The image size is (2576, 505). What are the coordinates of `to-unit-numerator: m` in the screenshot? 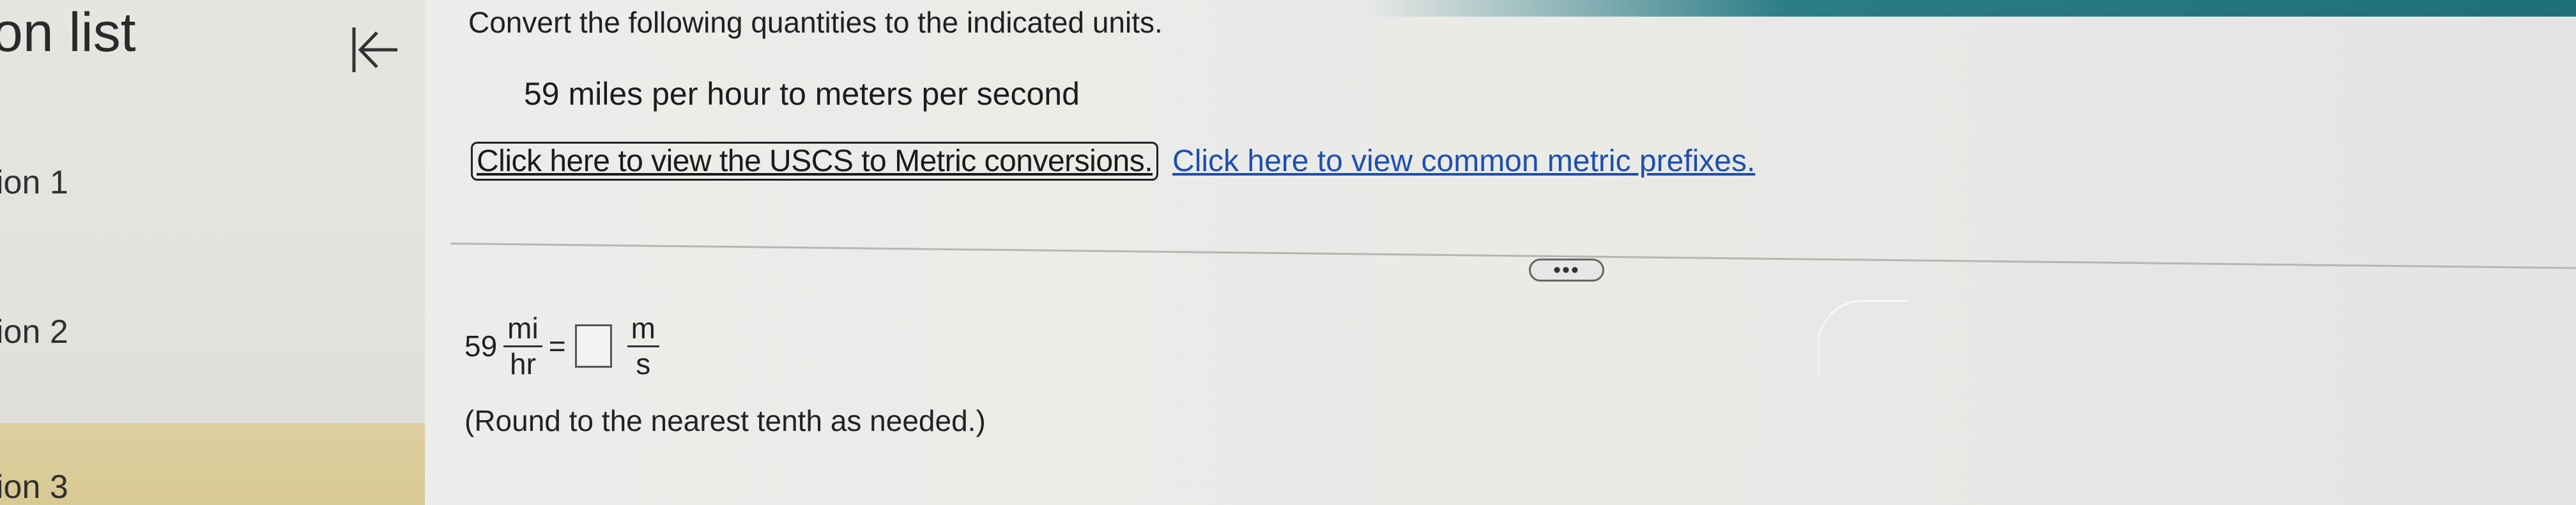 It's located at (643, 328).